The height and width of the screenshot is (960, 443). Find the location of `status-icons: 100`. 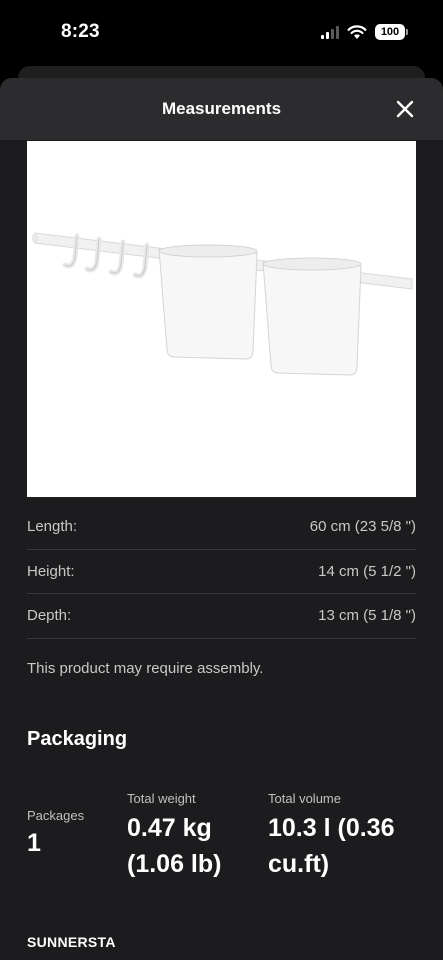

status-icons: 100 is located at coordinates (364, 32).